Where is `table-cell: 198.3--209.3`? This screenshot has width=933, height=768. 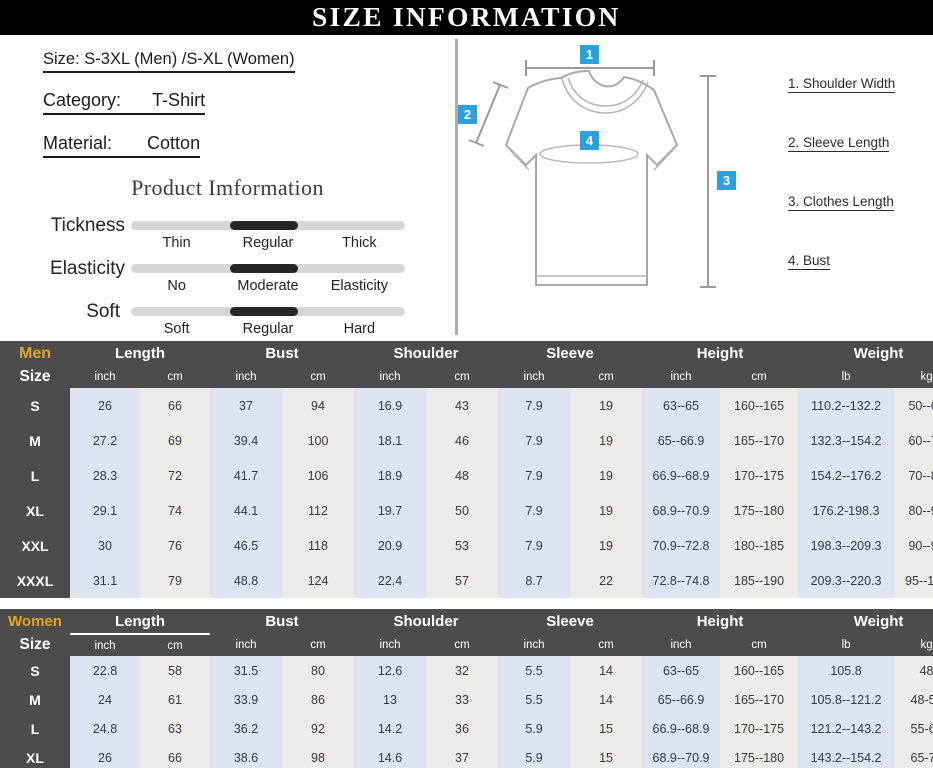
table-cell: 198.3--209.3 is located at coordinates (846, 545).